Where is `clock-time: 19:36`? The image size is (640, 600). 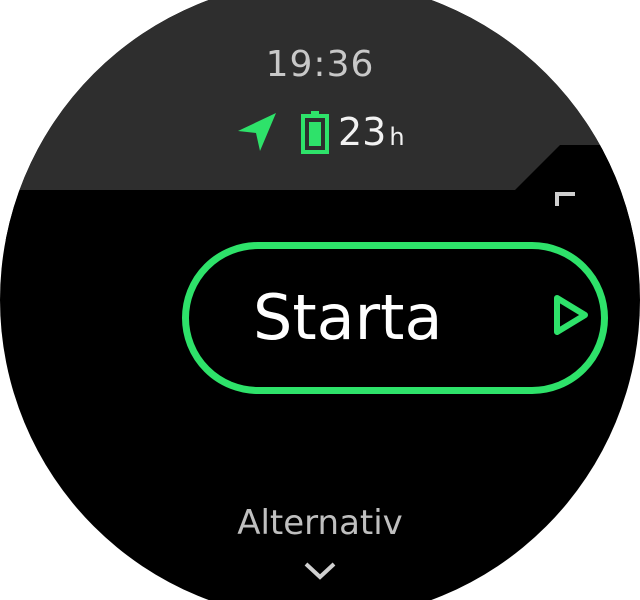 clock-time: 19:36 is located at coordinates (320, 64).